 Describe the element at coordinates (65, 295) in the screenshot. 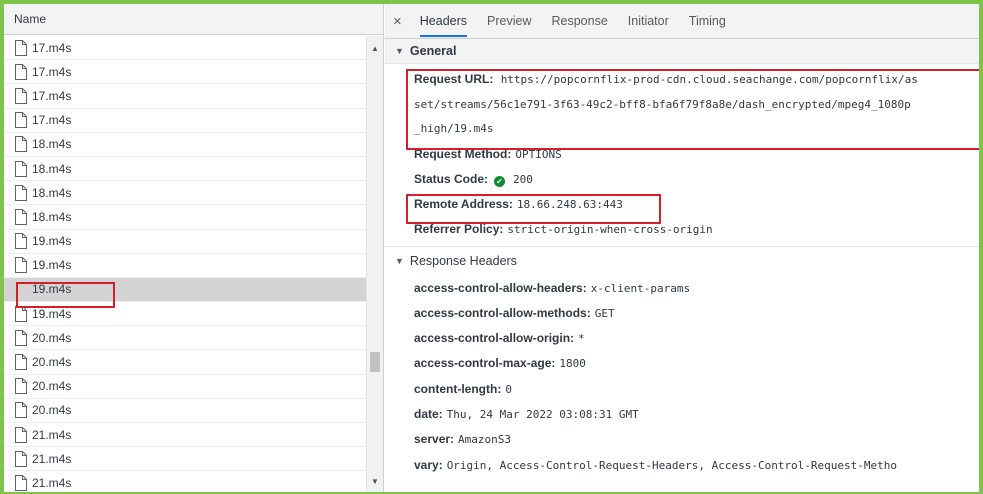

I see `selected-request-highlight` at that location.